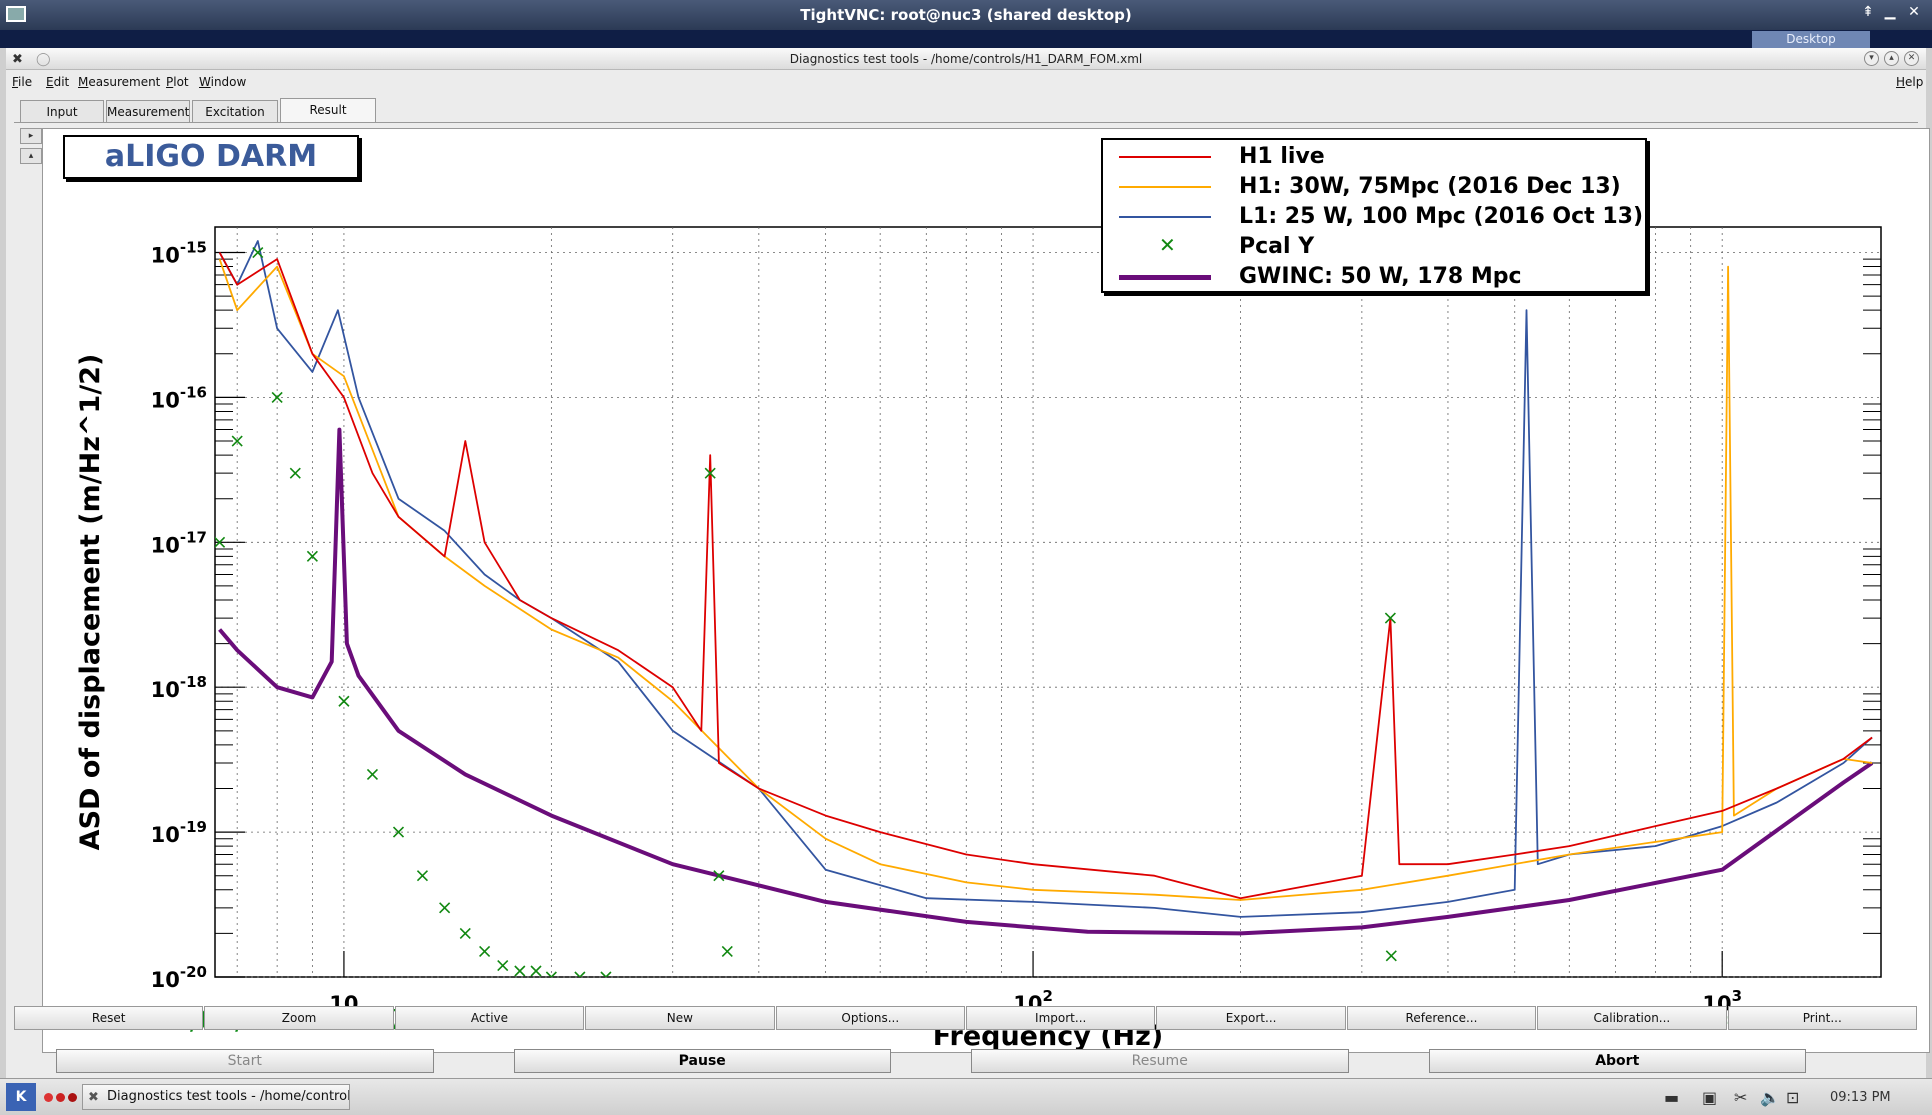 This screenshot has height=1115, width=1932. I want to click on new-button: New, so click(680, 1018).